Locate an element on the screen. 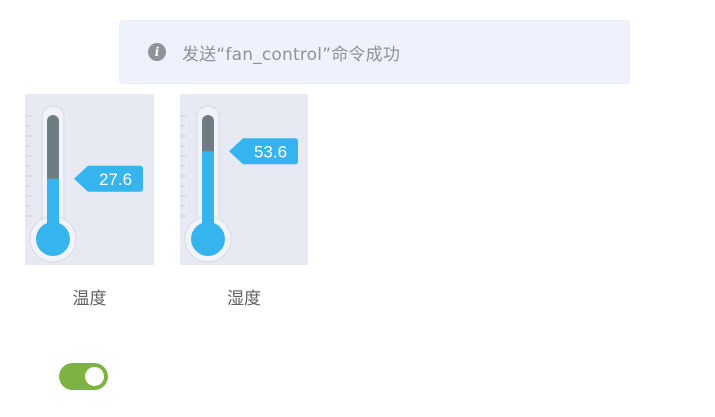 This screenshot has height=417, width=715. value-tag: 27.6 is located at coordinates (108, 178).